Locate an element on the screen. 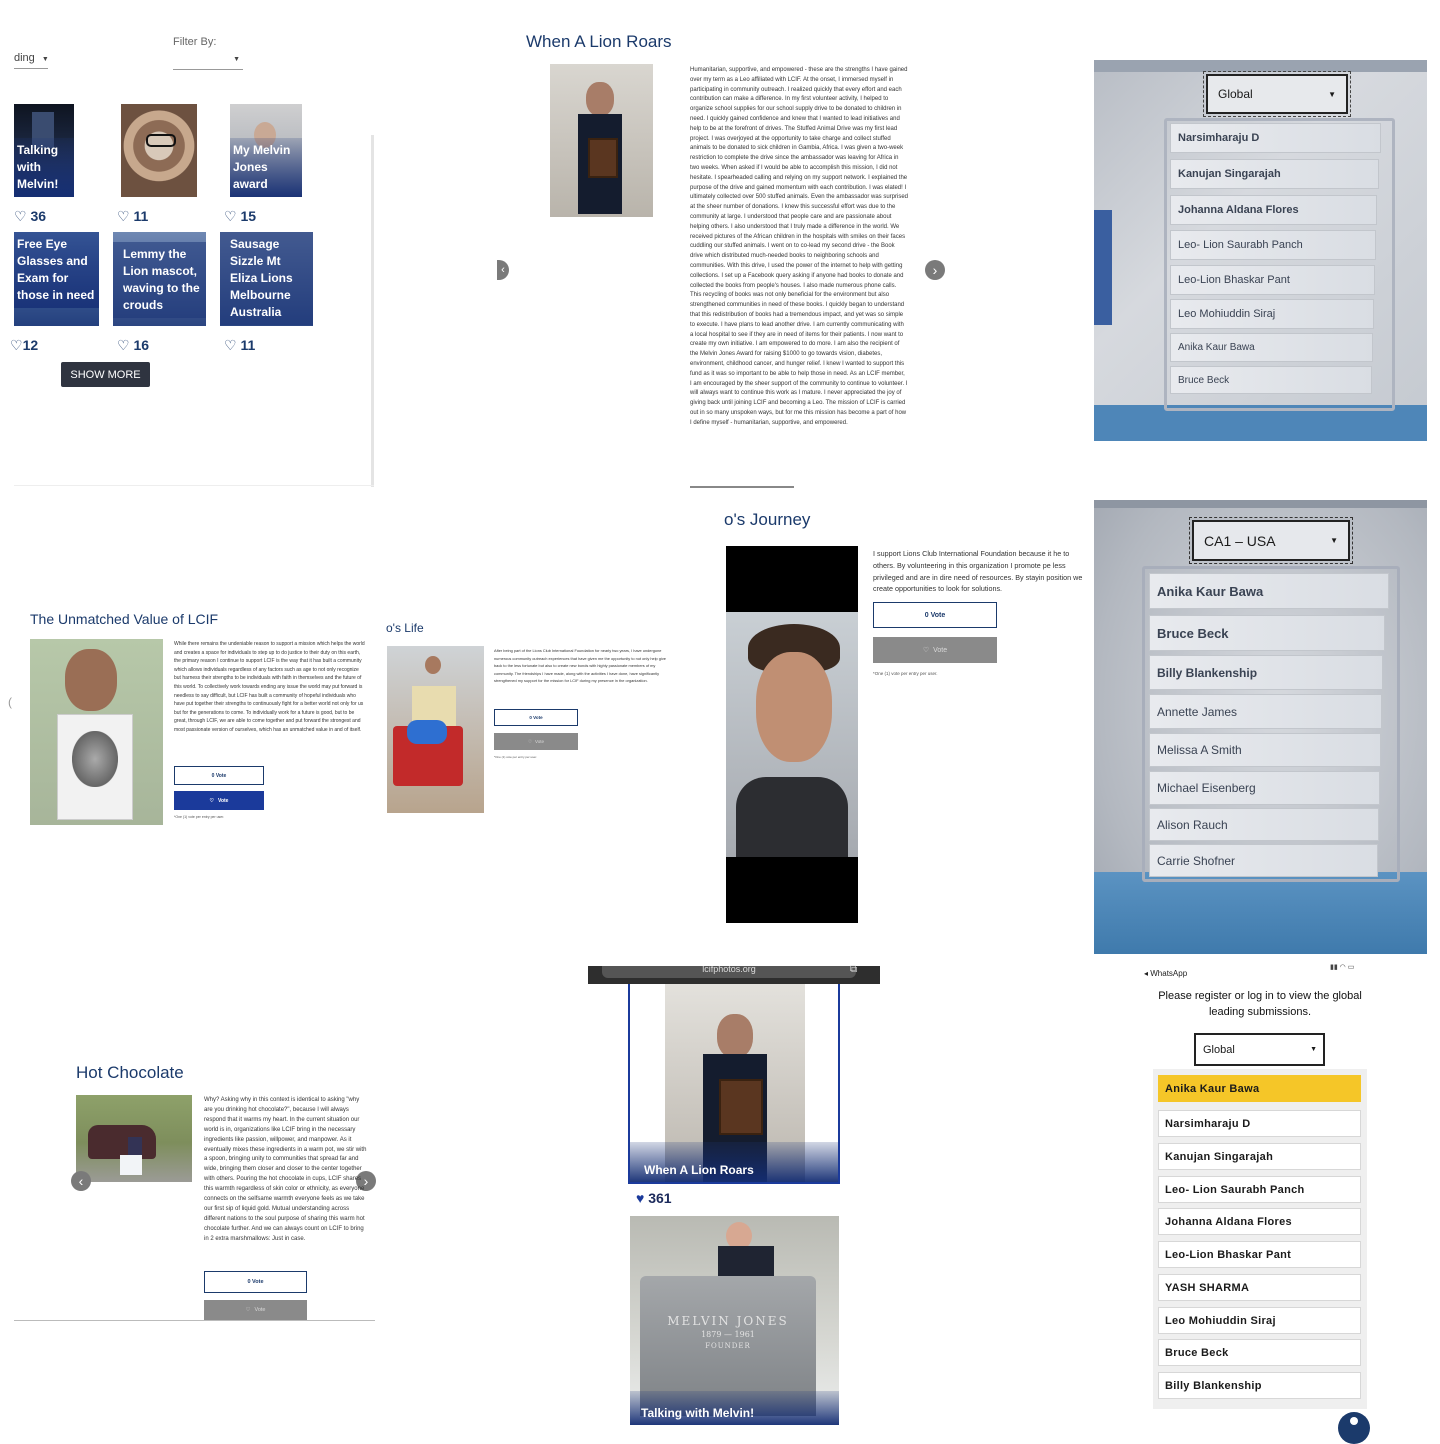 This screenshot has height=1444, width=1440. leaderboard-item: Narsimharaju D is located at coordinates (1259, 1123).